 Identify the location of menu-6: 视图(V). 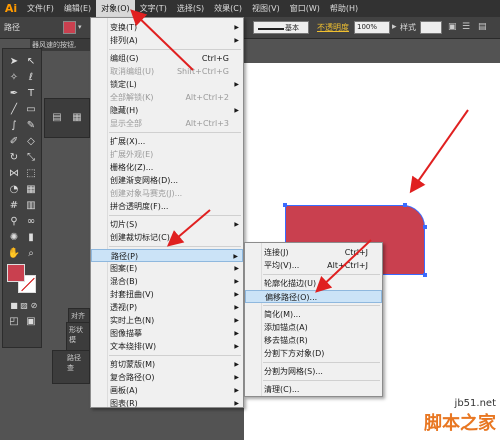
(266, 8).